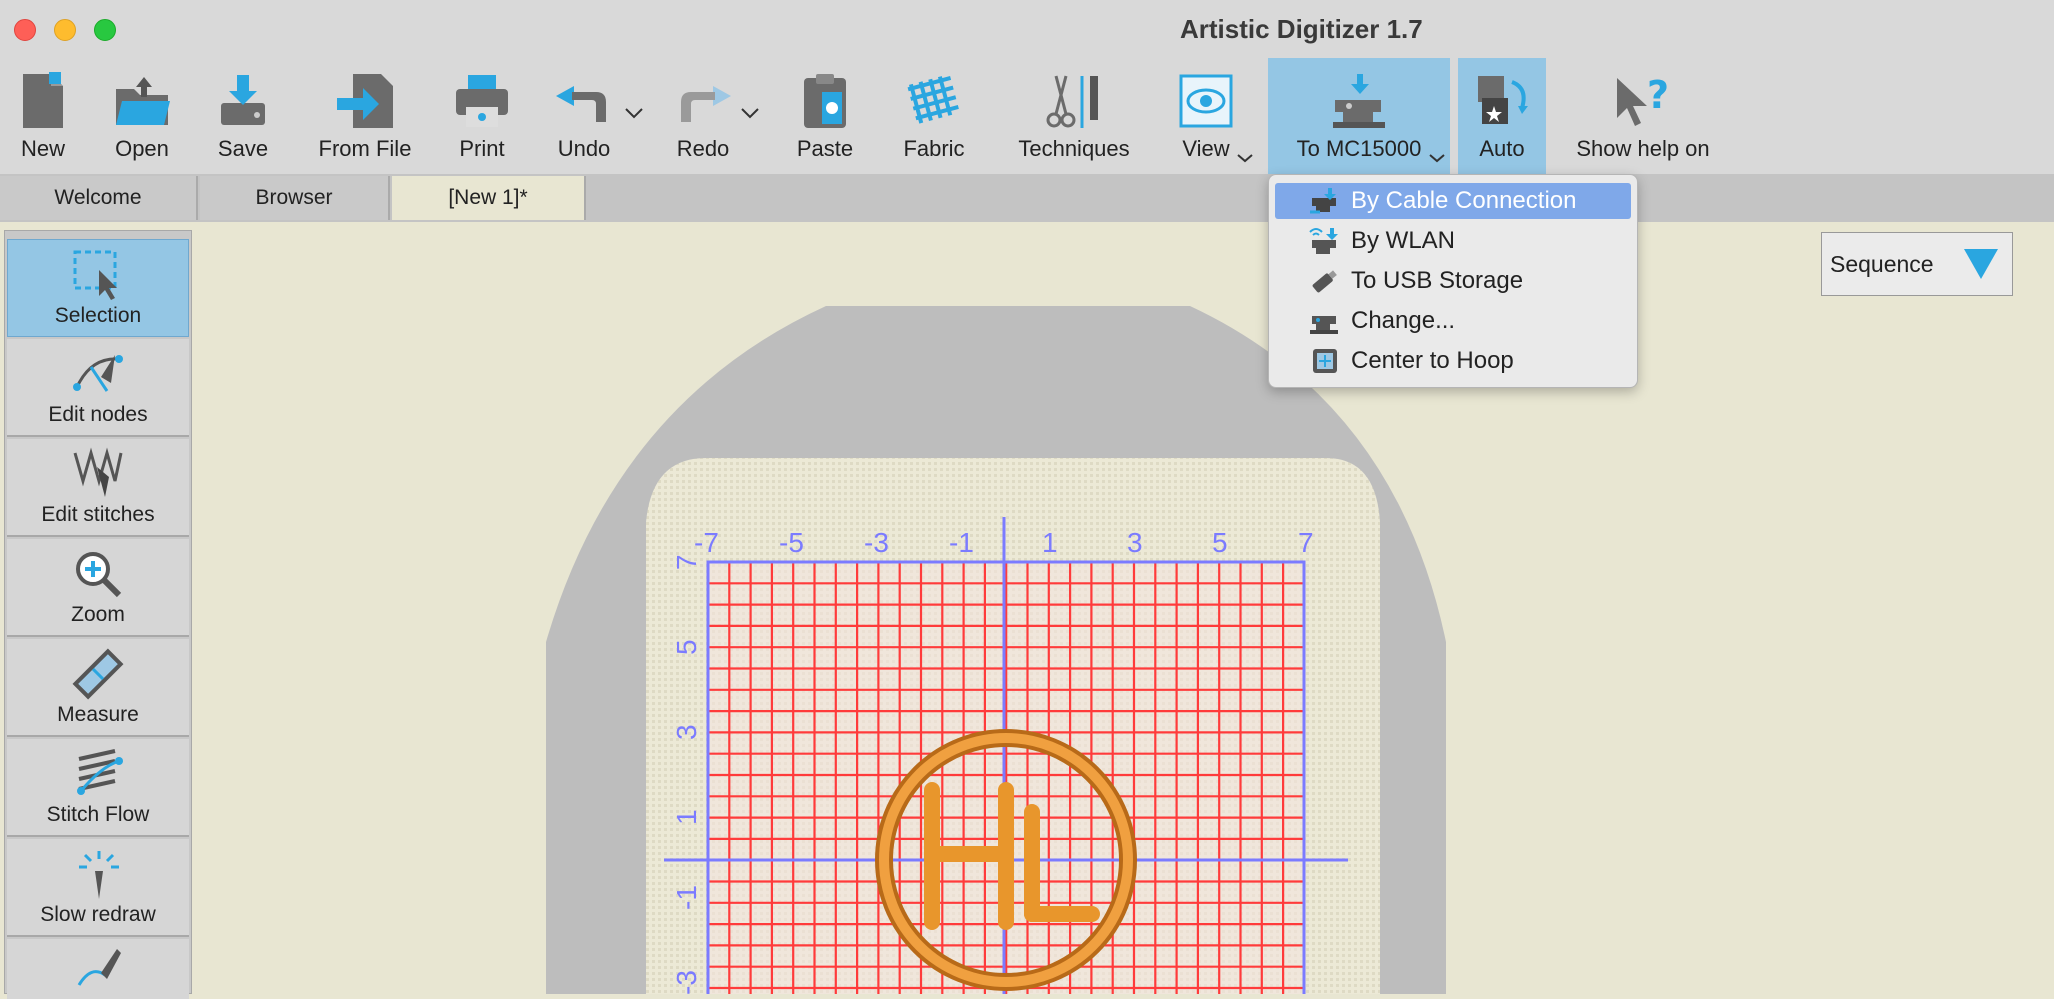 This screenshot has width=2054, height=999. Describe the element at coordinates (482, 101) in the screenshot. I see `printer-icon` at that location.